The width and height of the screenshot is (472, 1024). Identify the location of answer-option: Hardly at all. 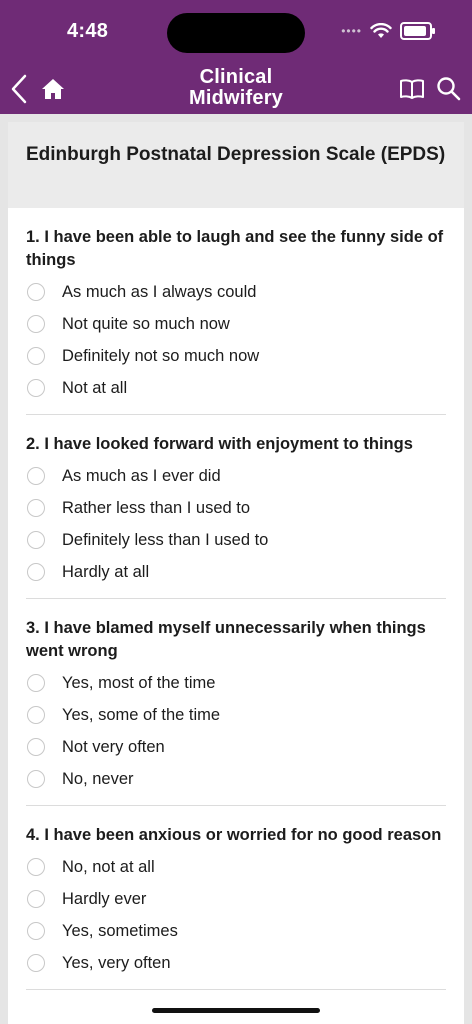
(236, 572).